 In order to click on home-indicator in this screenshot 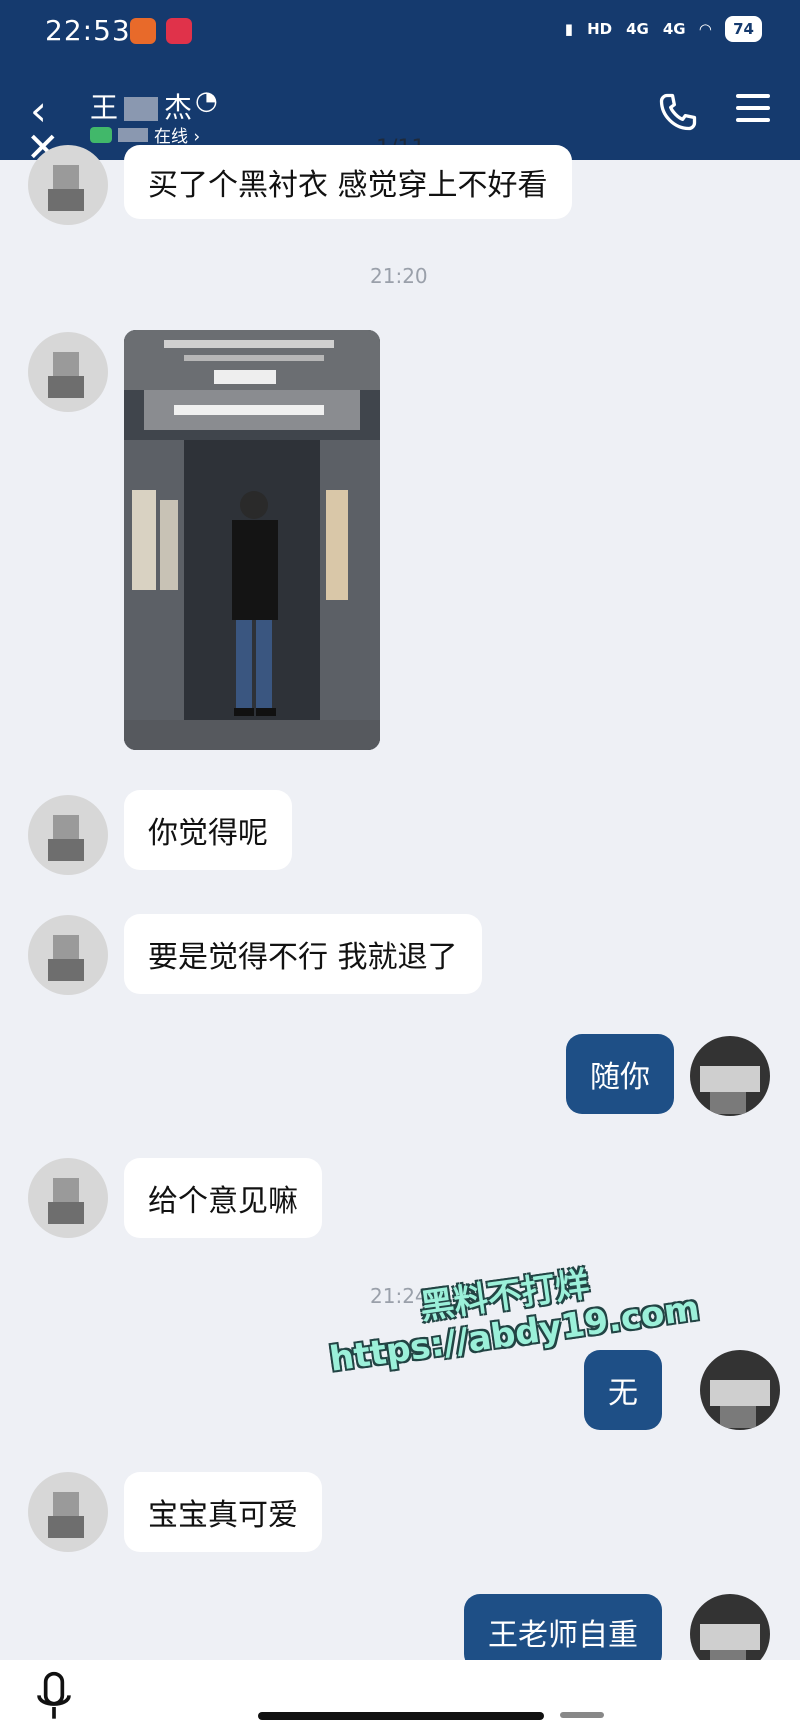, I will do `click(401, 1716)`.